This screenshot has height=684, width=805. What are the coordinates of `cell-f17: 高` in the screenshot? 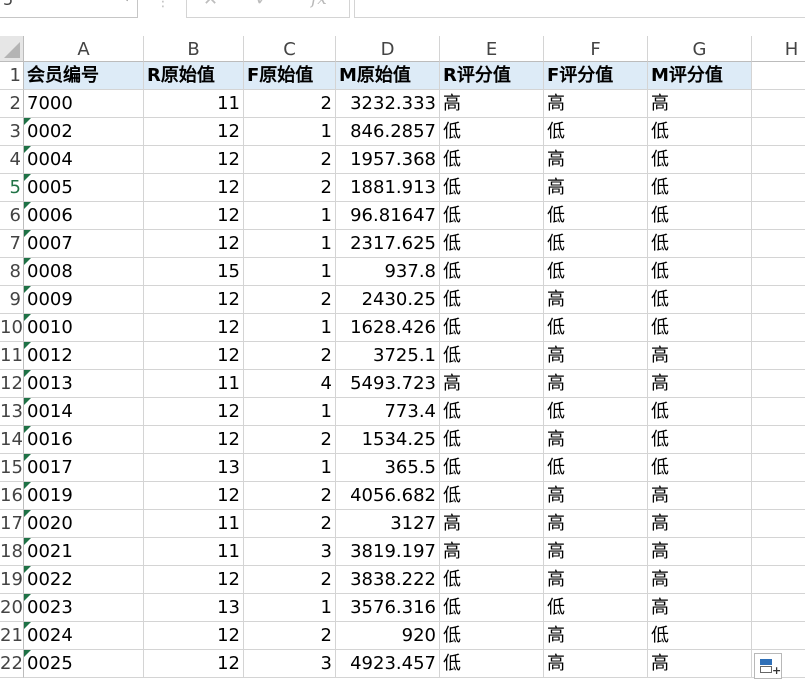 It's located at (596, 524).